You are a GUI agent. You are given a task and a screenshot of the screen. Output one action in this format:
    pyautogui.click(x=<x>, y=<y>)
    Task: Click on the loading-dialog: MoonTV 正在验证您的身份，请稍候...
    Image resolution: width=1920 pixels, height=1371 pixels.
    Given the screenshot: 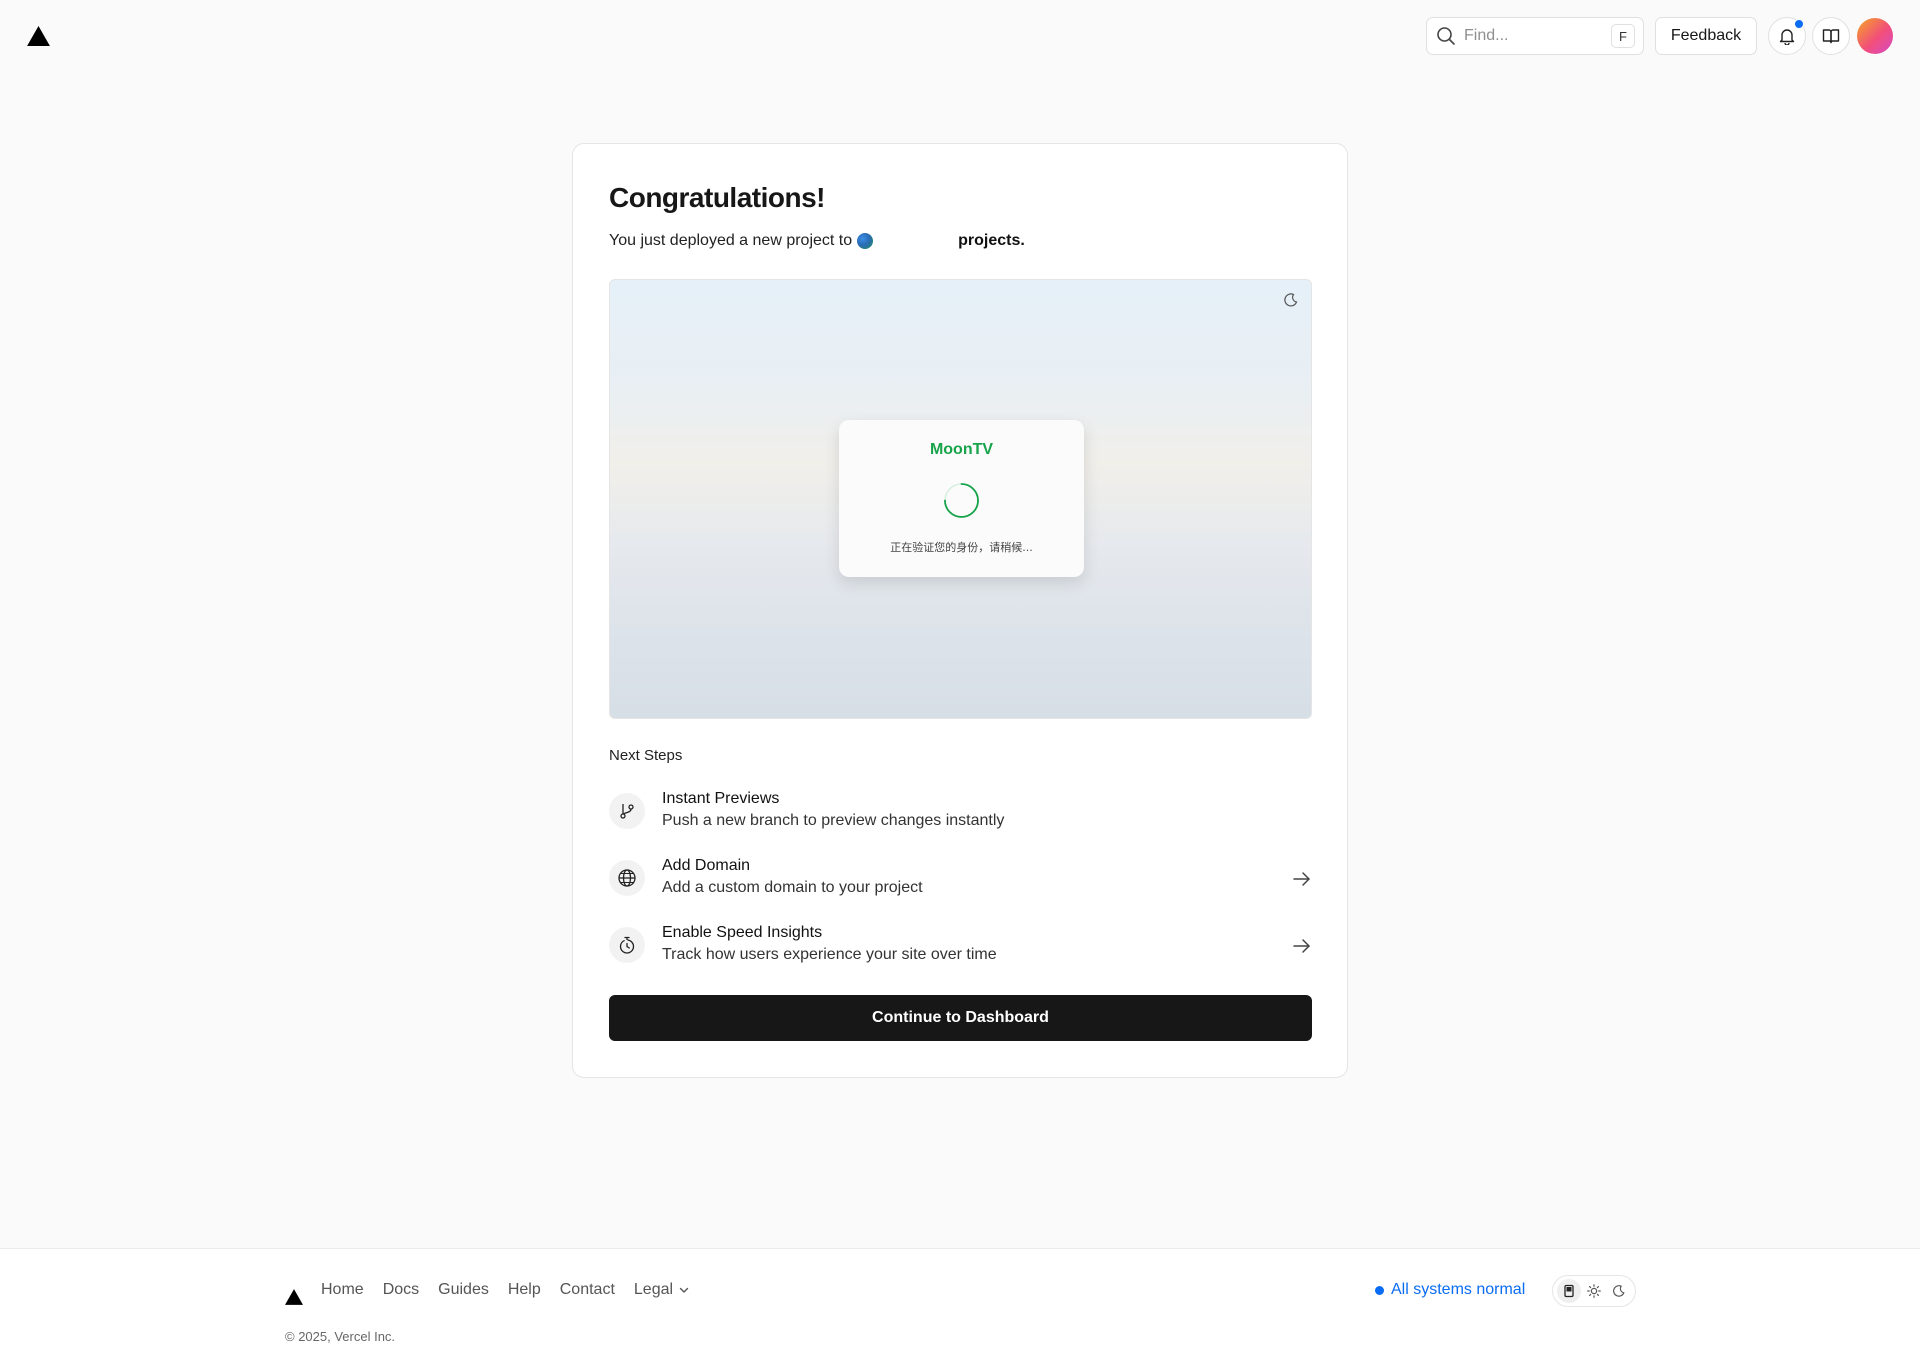 What is the action you would take?
    pyautogui.click(x=961, y=498)
    